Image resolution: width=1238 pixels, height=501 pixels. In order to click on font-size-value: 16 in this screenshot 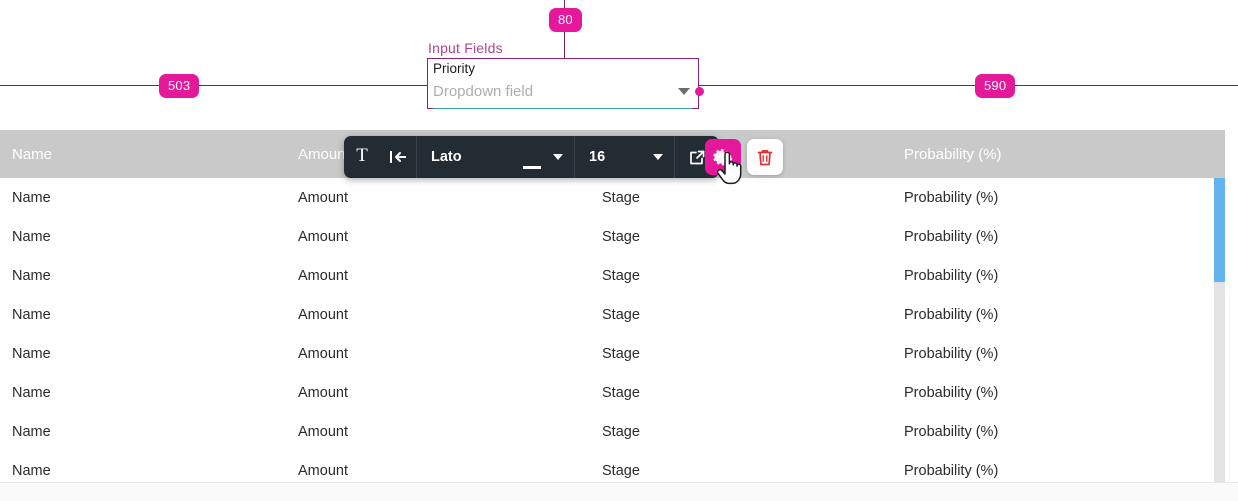, I will do `click(597, 157)`.